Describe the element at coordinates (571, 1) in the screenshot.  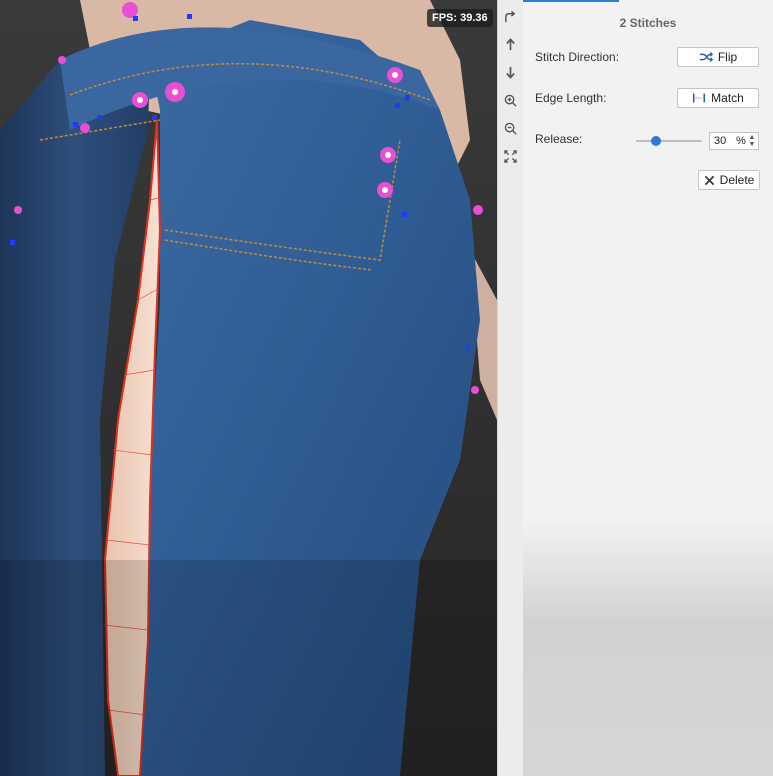
I see `active-tab-indicator` at that location.